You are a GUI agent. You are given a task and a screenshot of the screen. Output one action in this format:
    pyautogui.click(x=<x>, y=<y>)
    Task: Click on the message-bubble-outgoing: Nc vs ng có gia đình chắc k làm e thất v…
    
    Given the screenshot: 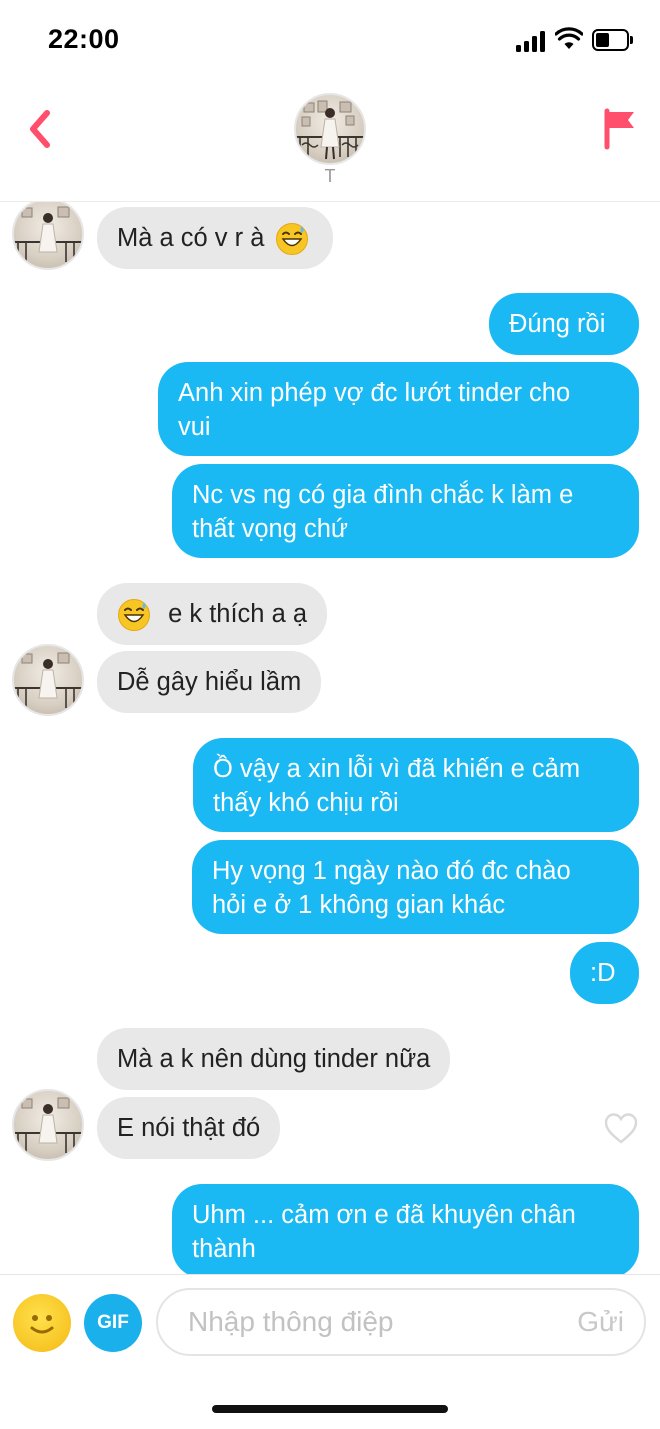 What is the action you would take?
    pyautogui.click(x=405, y=511)
    